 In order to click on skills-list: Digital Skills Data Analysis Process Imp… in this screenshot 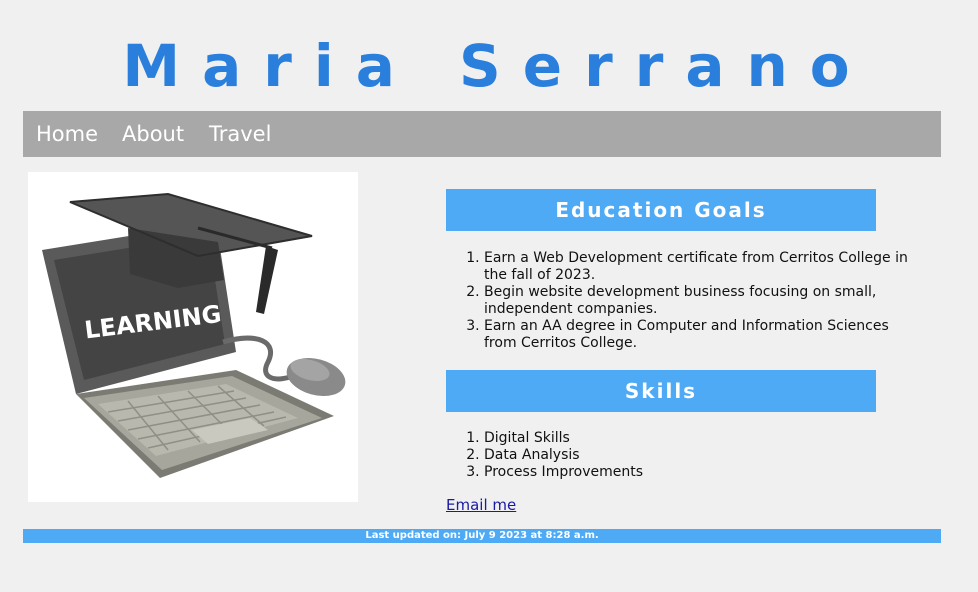, I will do `click(685, 455)`.